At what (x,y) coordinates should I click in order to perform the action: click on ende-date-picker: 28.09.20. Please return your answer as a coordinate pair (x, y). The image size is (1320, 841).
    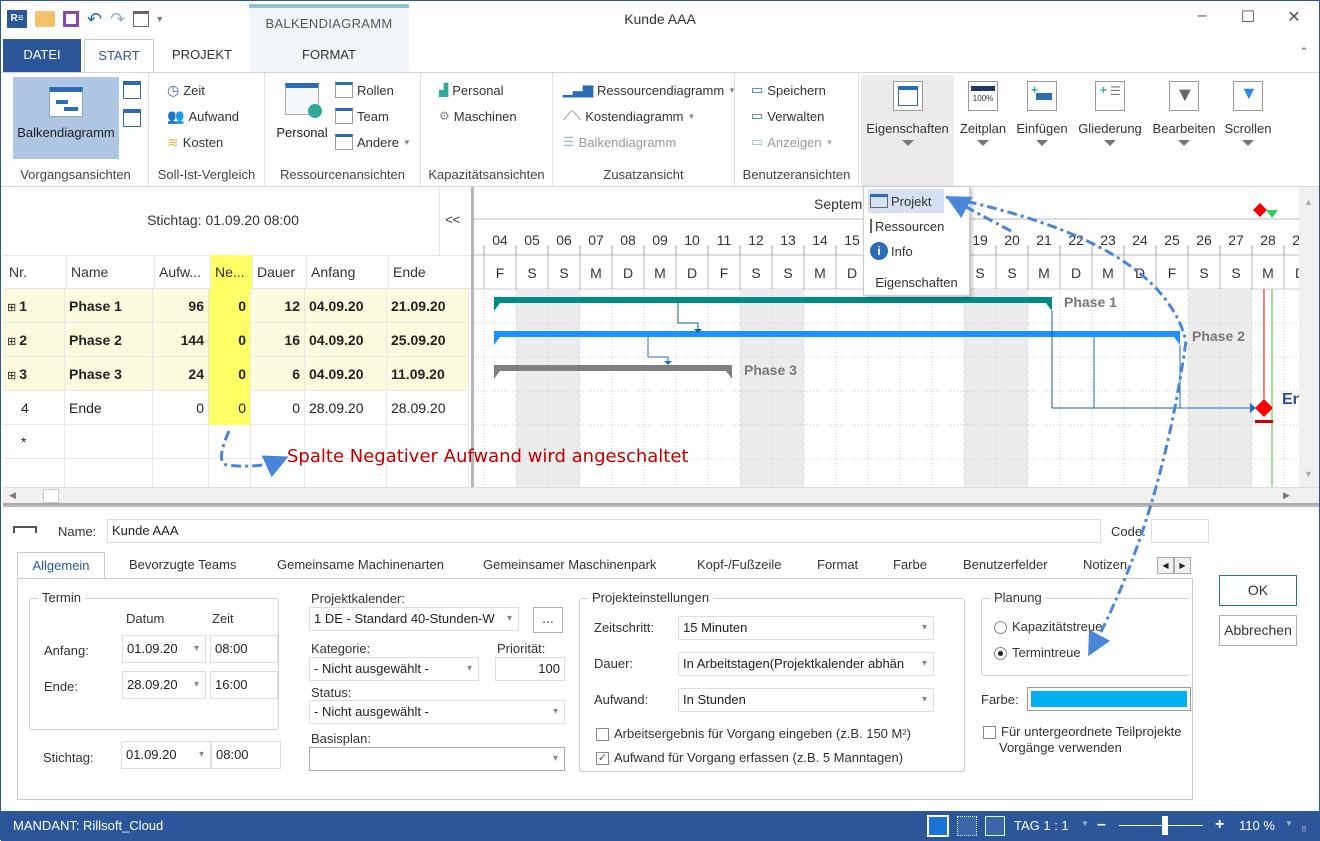
    Looking at the image, I should click on (164, 685).